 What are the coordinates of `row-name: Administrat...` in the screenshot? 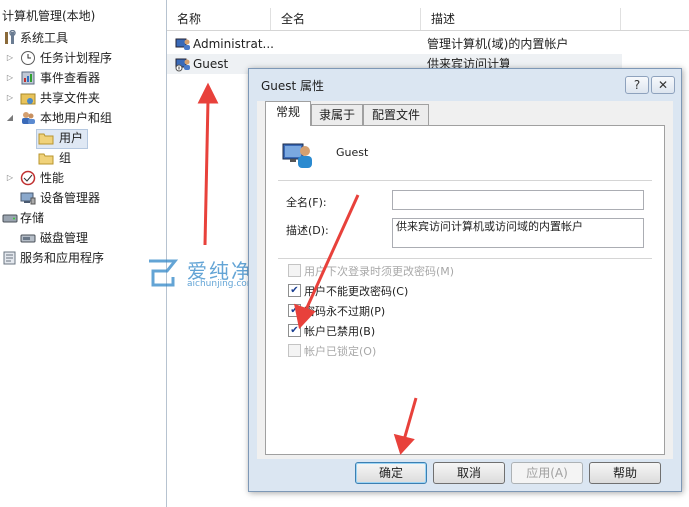 It's located at (233, 44).